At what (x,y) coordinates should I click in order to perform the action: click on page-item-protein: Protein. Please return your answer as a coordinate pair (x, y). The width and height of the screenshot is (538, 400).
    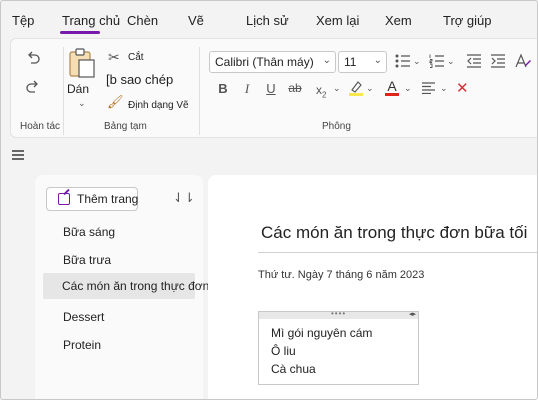
    Looking at the image, I should click on (82, 345).